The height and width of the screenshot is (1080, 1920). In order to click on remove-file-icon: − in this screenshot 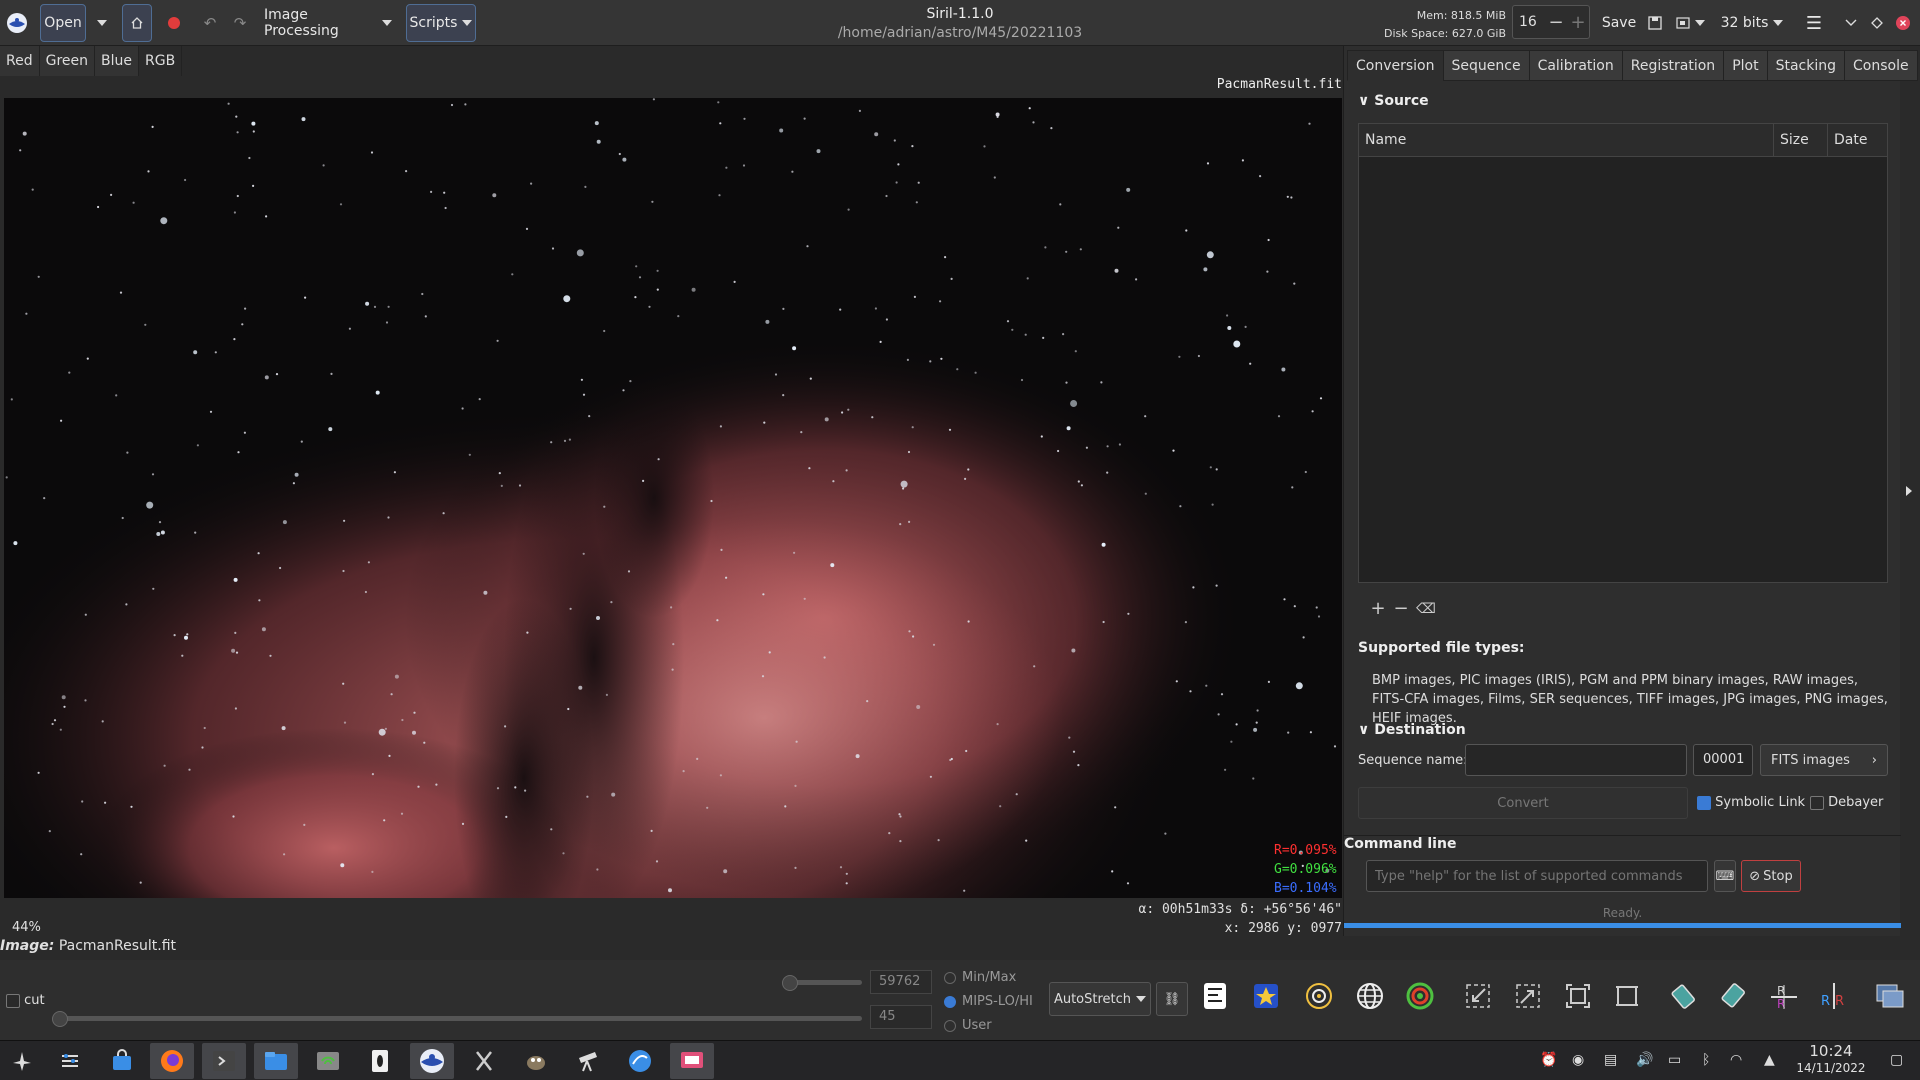, I will do `click(1401, 609)`.